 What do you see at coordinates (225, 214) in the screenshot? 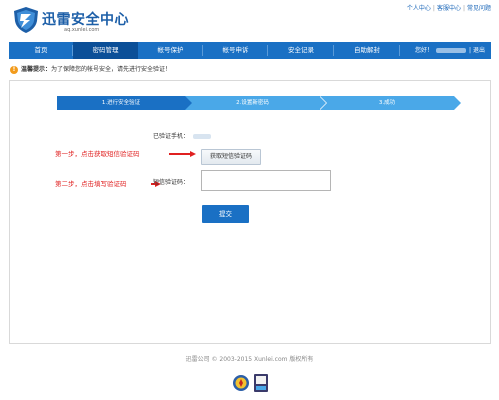
I see `submit-button: 提交` at bounding box center [225, 214].